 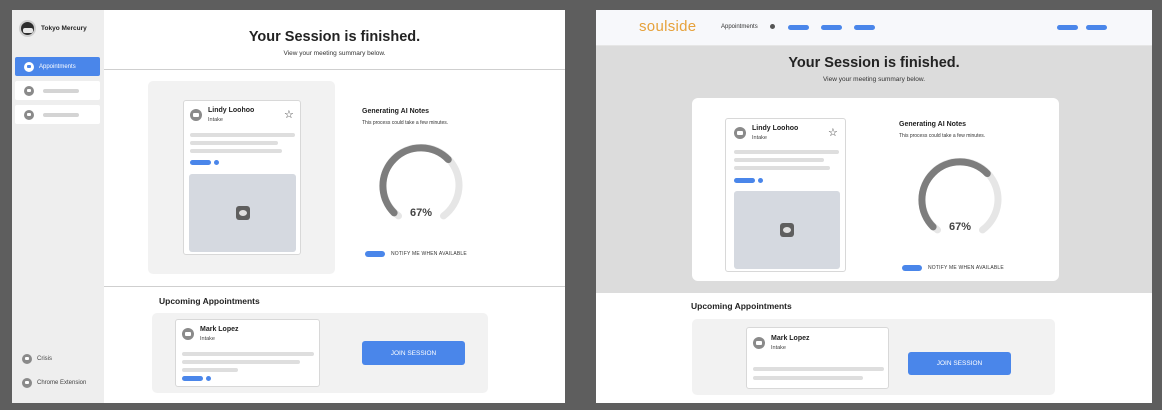 I want to click on top-nav: soulside Appointments, so click(x=874, y=28).